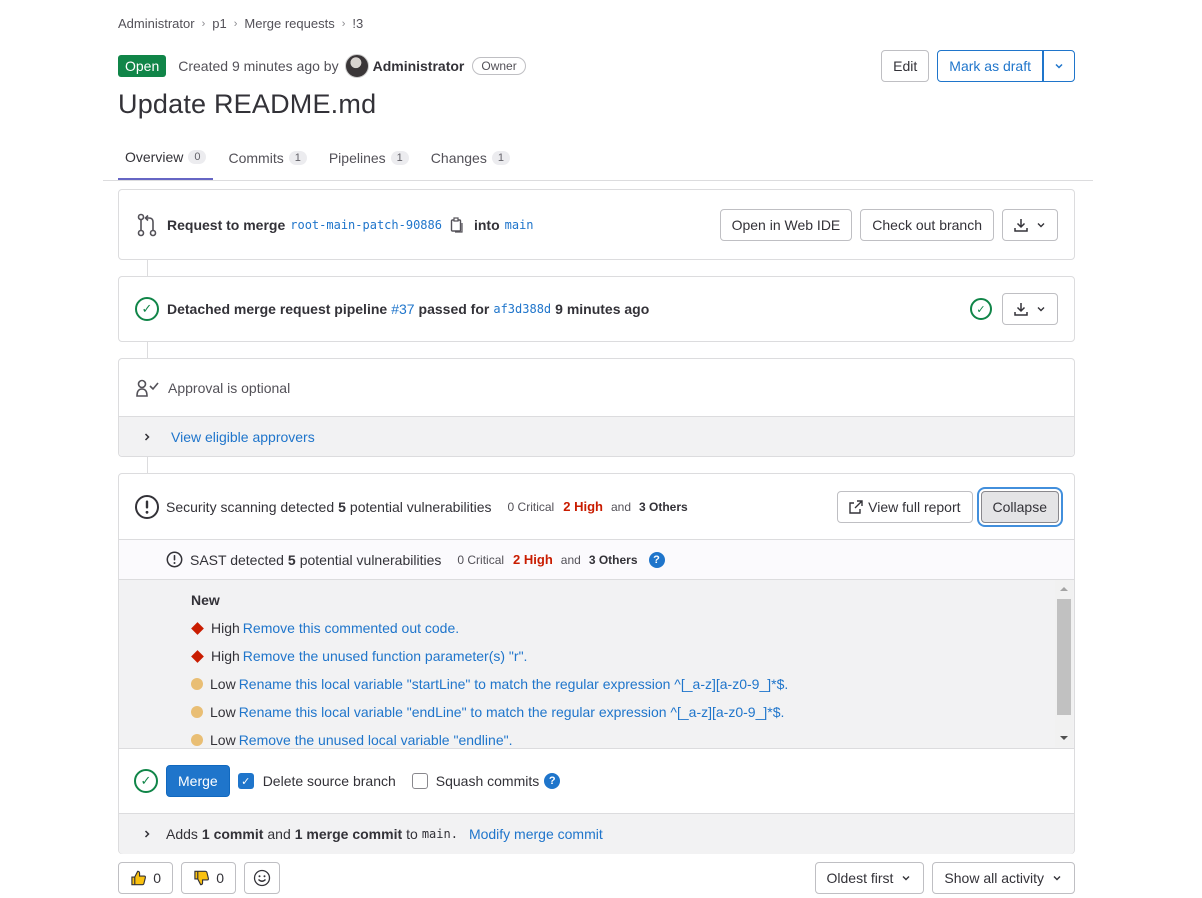 The height and width of the screenshot is (898, 1202). I want to click on security-summary-suffix: potential vulnerabilities, so click(420, 506).